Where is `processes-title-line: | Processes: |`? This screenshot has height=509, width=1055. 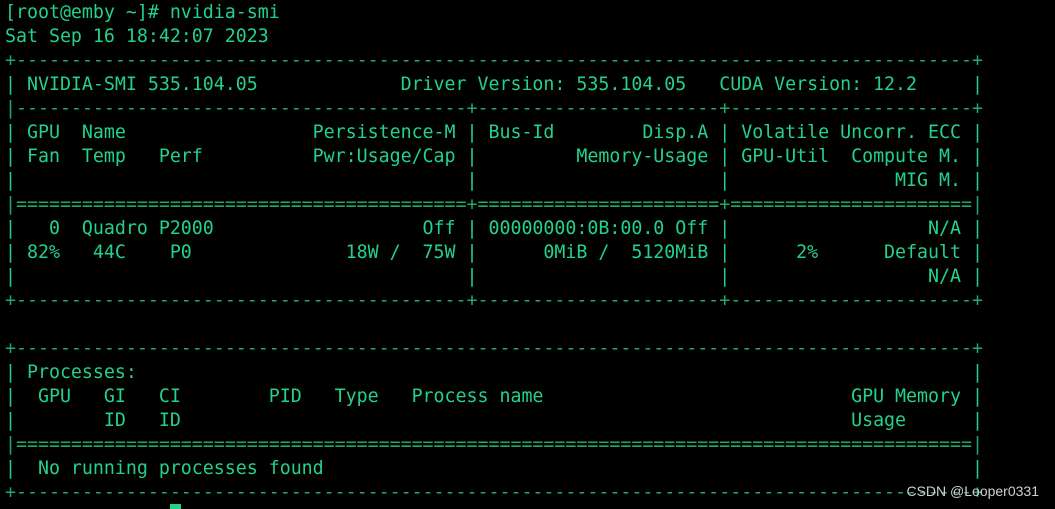
processes-title-line: | Processes: | is located at coordinates (494, 372).